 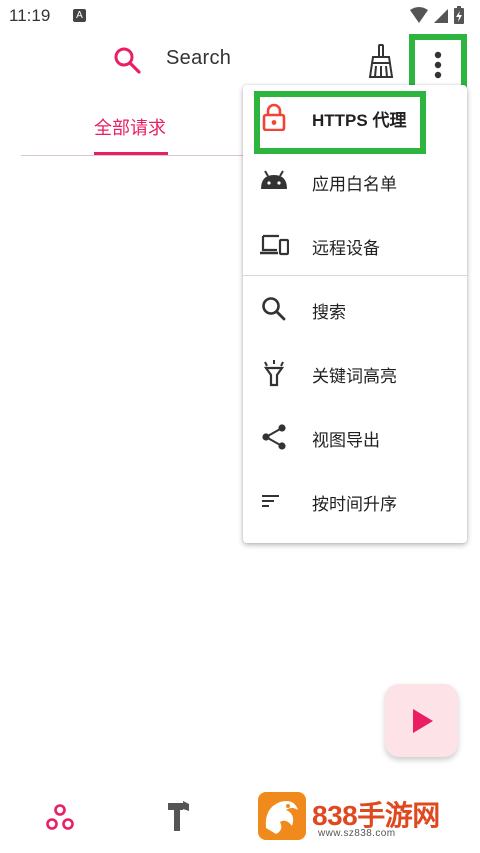 I want to click on tab-bar: 全部请求, so click(x=136, y=131).